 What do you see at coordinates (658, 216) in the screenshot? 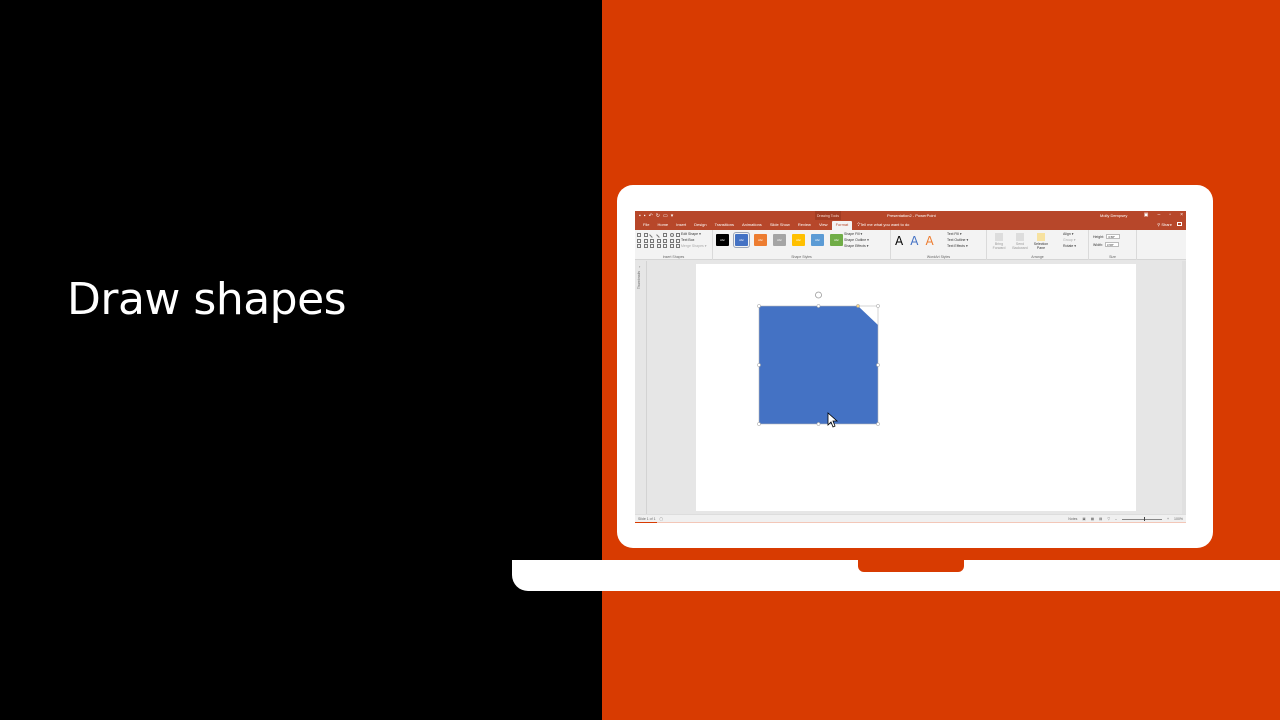
I see `redo-icon: ↻` at bounding box center [658, 216].